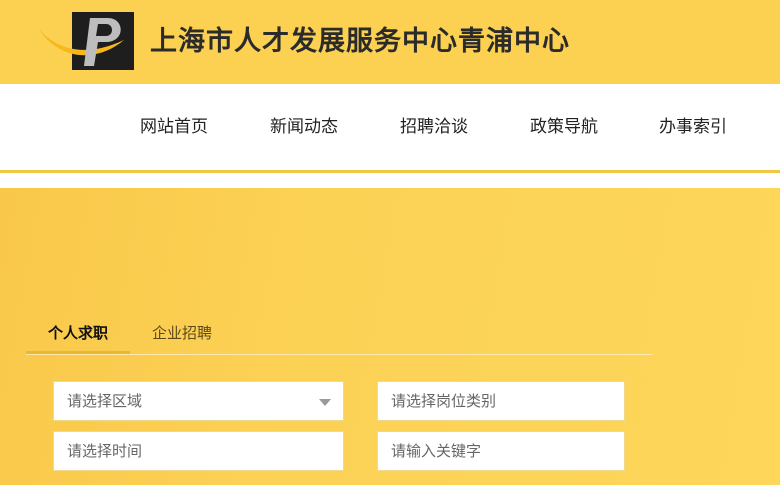  I want to click on tab-employer: 企业招聘, so click(182, 333).